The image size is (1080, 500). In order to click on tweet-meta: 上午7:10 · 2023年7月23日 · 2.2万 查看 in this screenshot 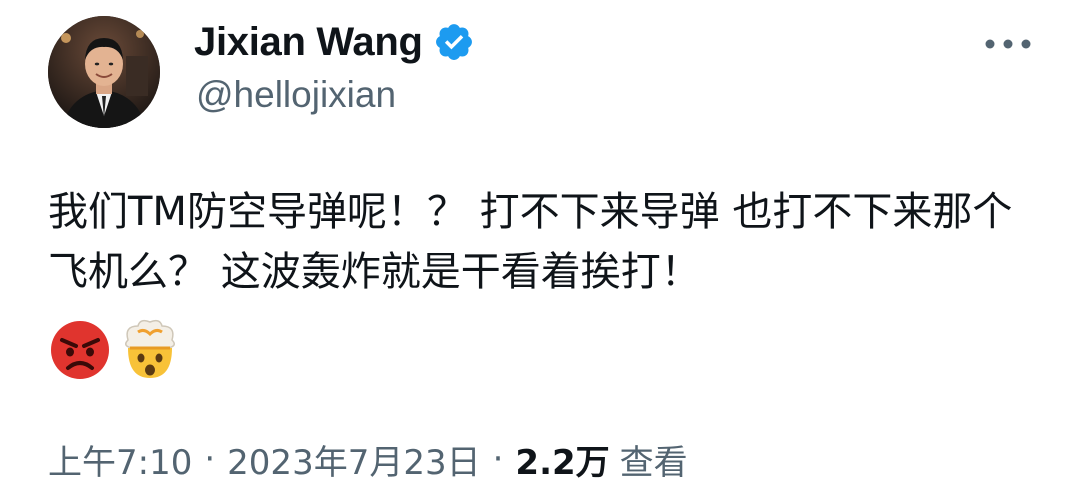, I will do `click(368, 459)`.